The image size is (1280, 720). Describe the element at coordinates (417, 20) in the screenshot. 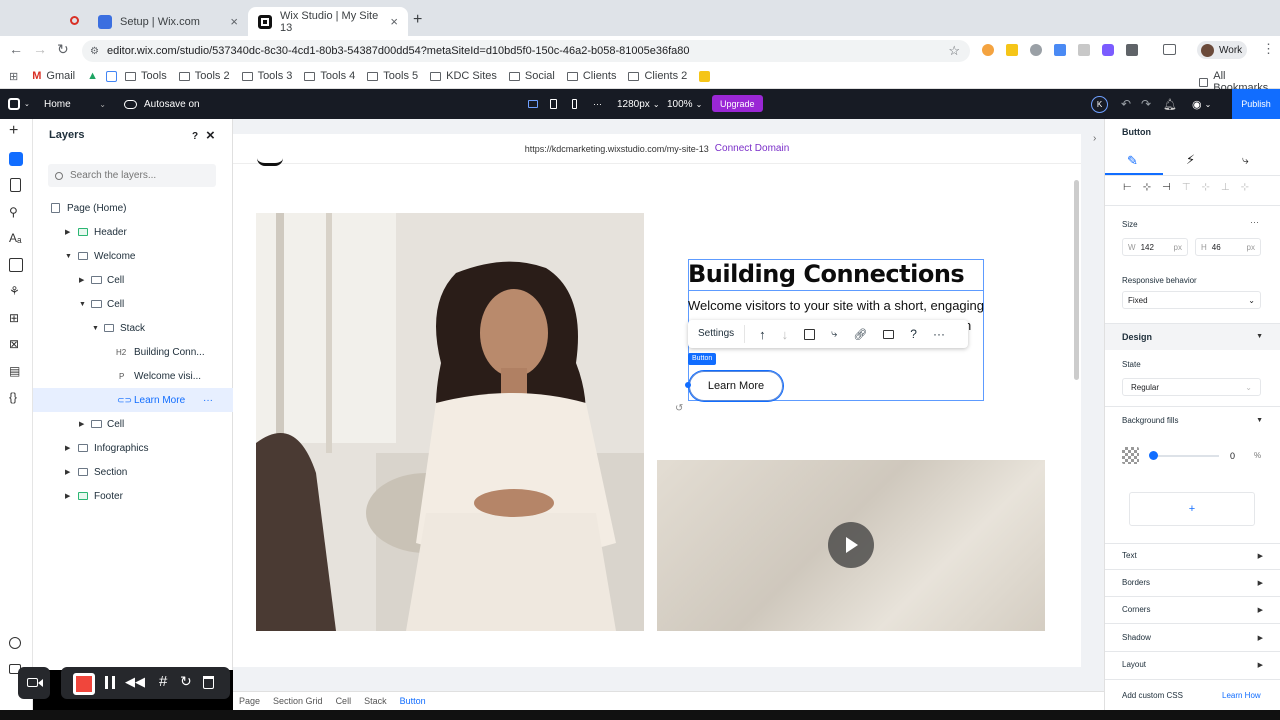

I see `new-tab-icon: +` at that location.